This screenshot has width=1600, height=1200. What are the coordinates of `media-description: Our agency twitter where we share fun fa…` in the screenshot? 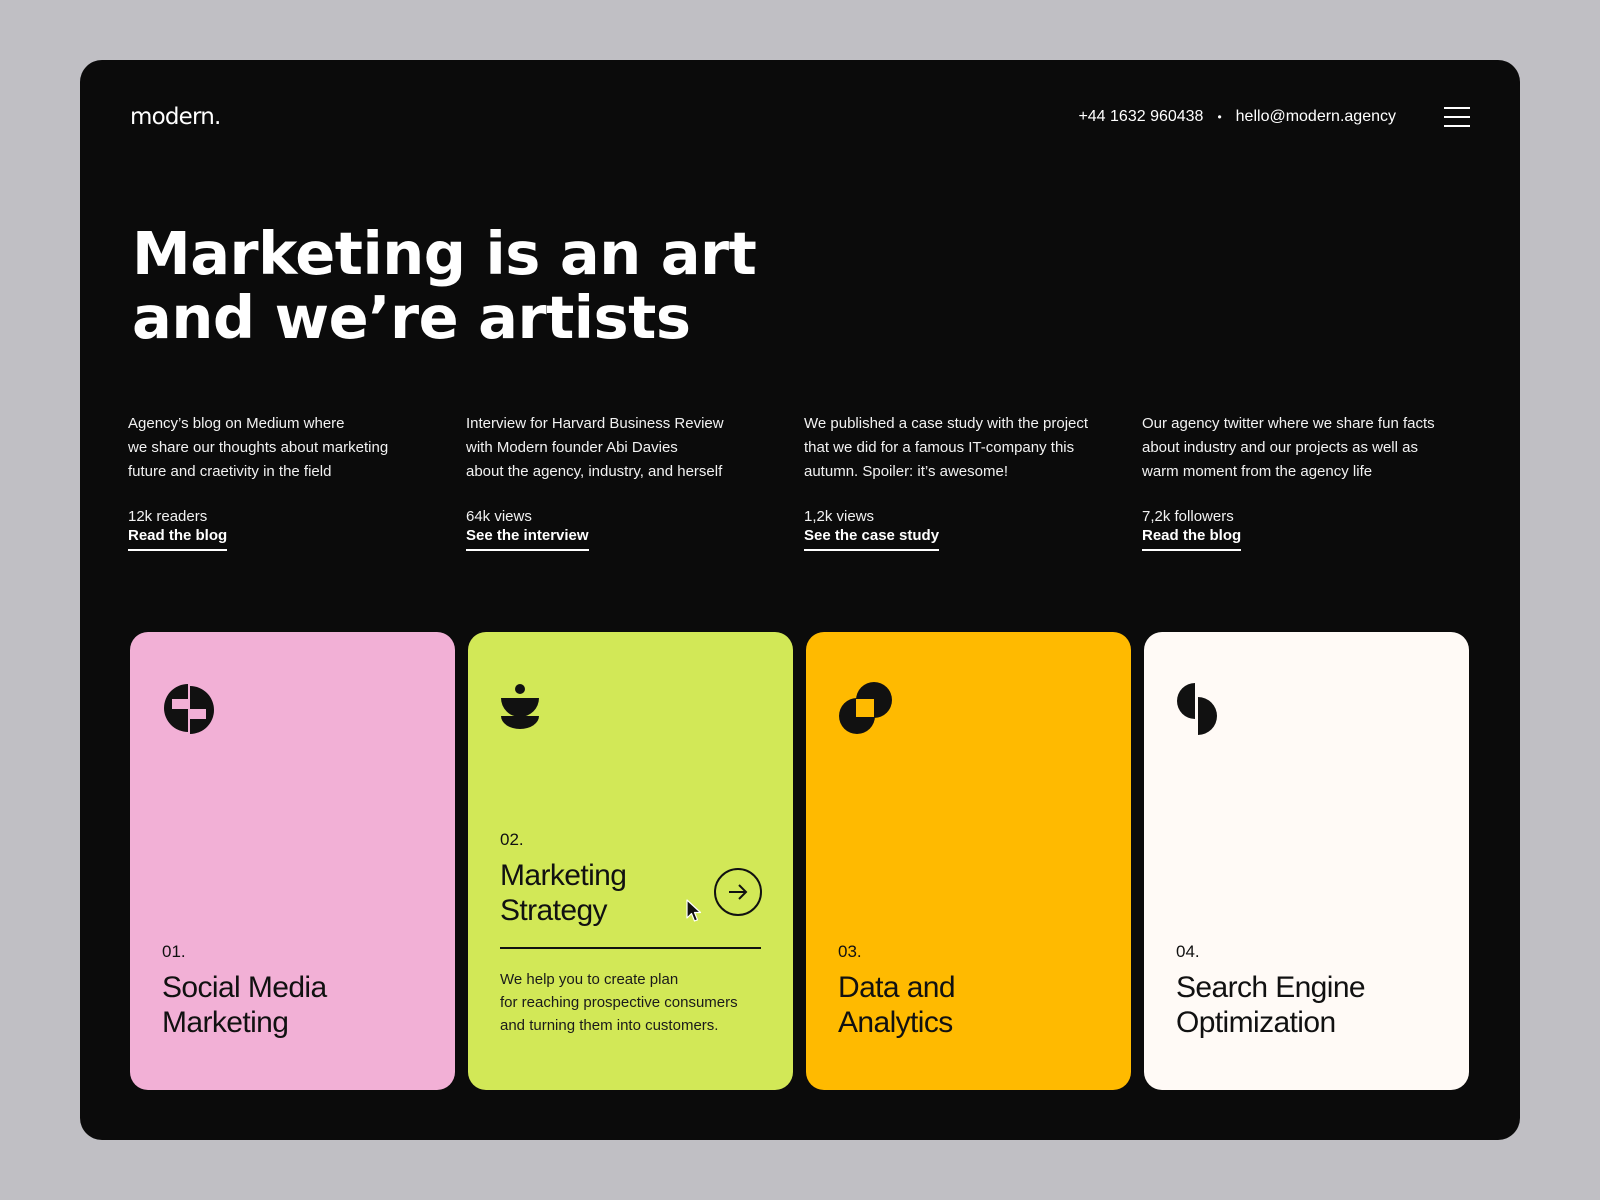 It's located at (1302, 448).